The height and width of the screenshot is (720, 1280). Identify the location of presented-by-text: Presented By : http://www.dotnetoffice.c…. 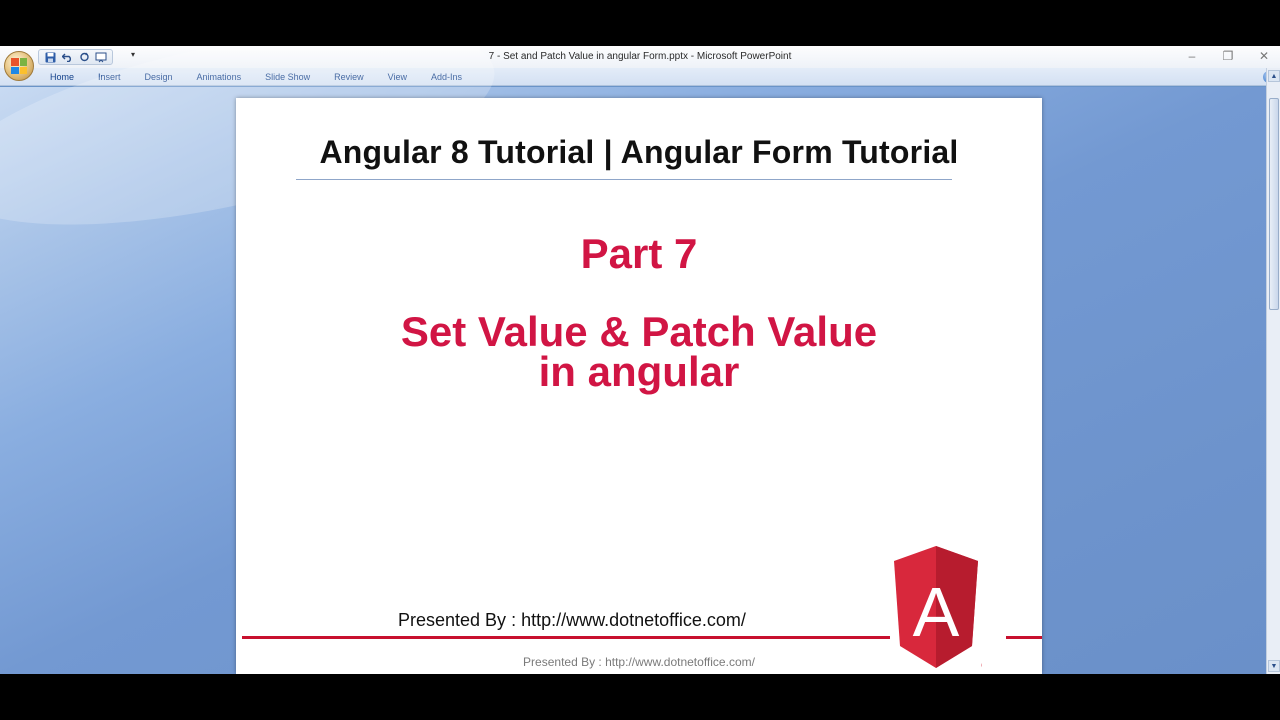
(572, 620).